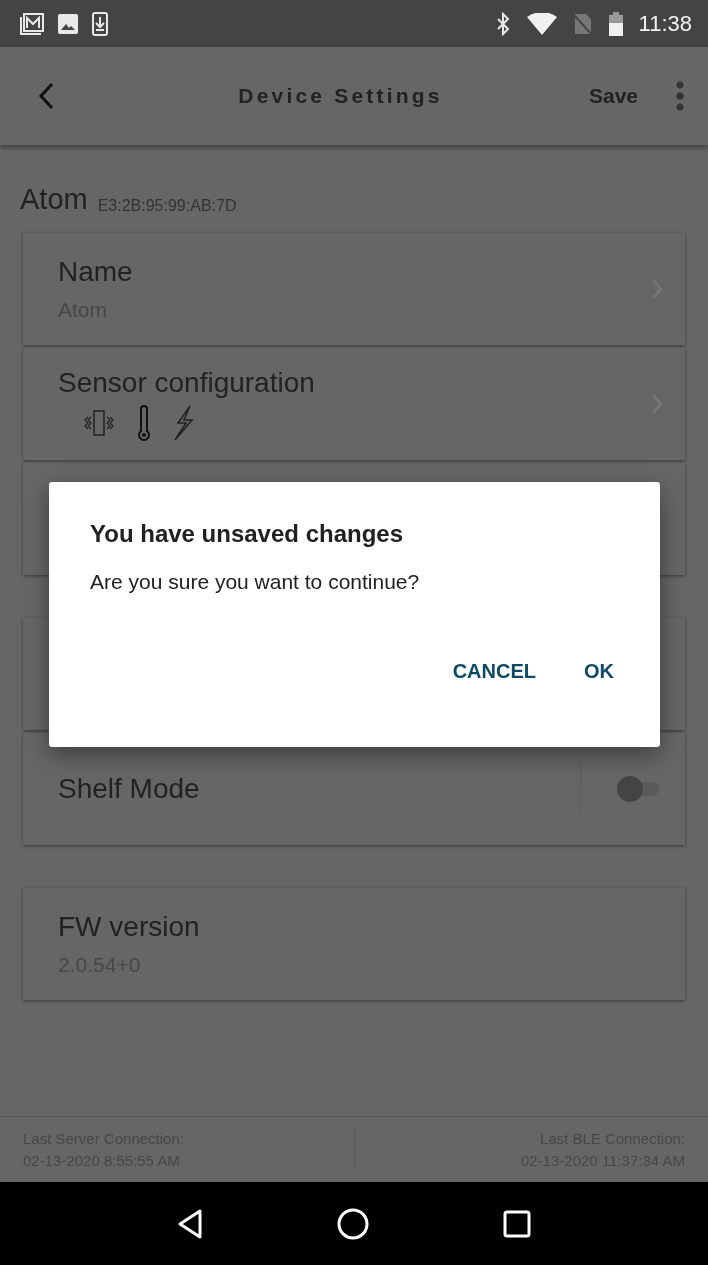 The height and width of the screenshot is (1265, 708). I want to click on back-chevron-icon, so click(46, 96).